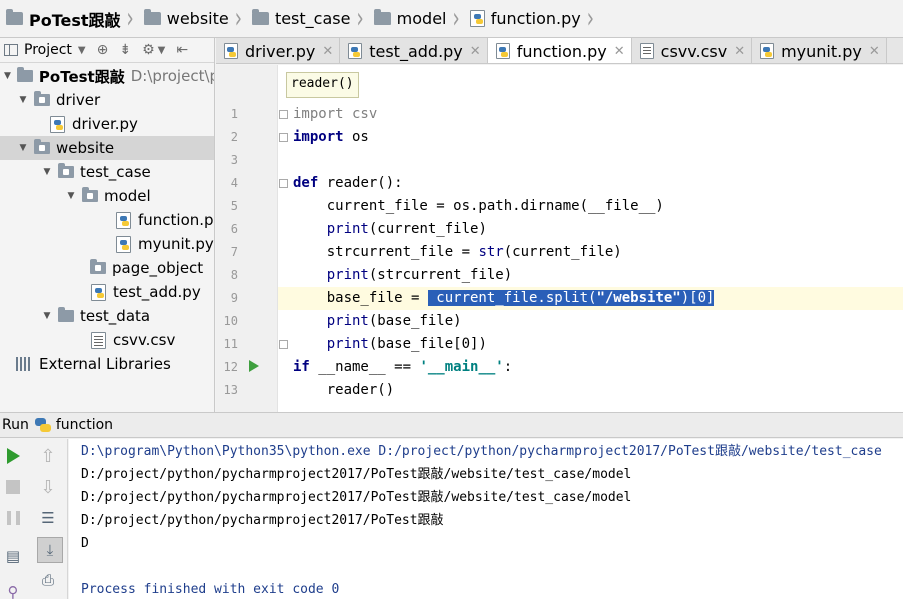 This screenshot has width=903, height=599. I want to click on breadcrumb-label: website, so click(197, 18).